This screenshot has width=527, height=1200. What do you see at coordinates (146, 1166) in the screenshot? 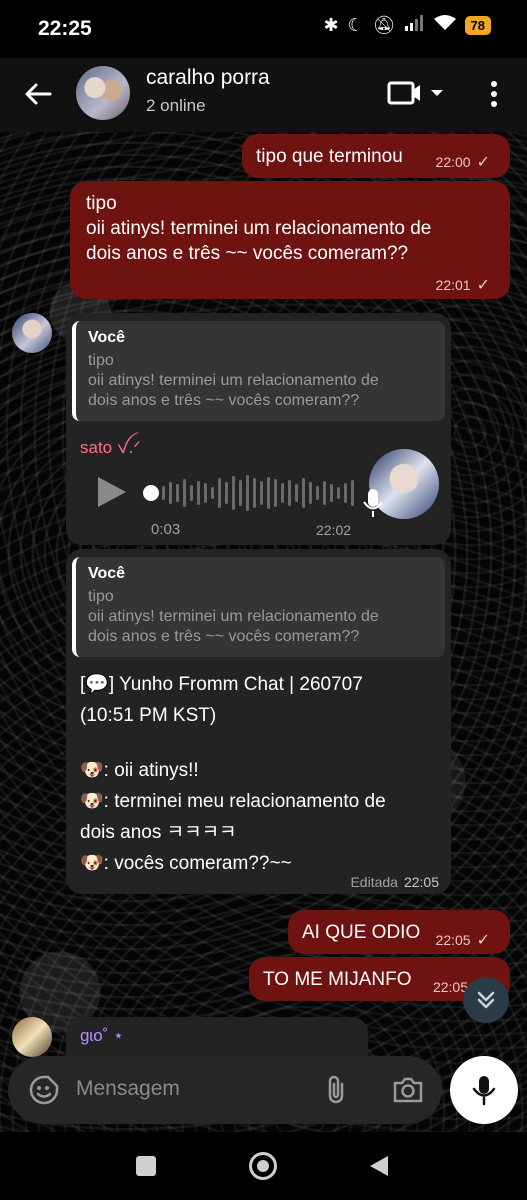
I see `recents-button` at bounding box center [146, 1166].